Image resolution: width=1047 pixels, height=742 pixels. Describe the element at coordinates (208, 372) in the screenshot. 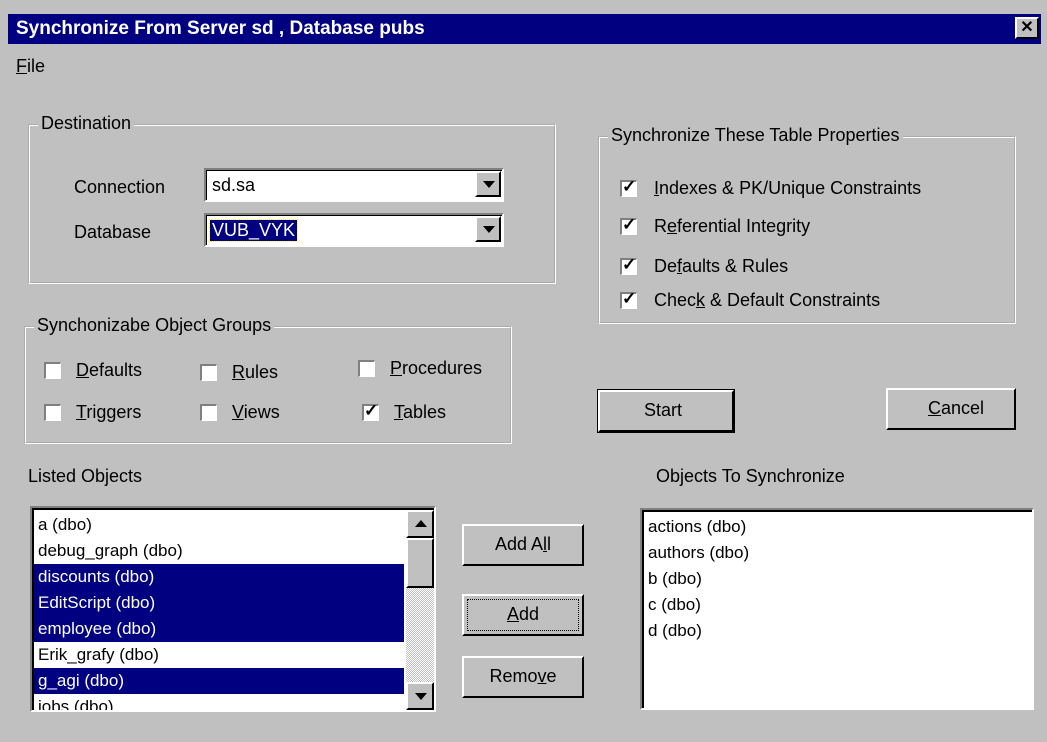

I see `group-rules-checkbox` at that location.